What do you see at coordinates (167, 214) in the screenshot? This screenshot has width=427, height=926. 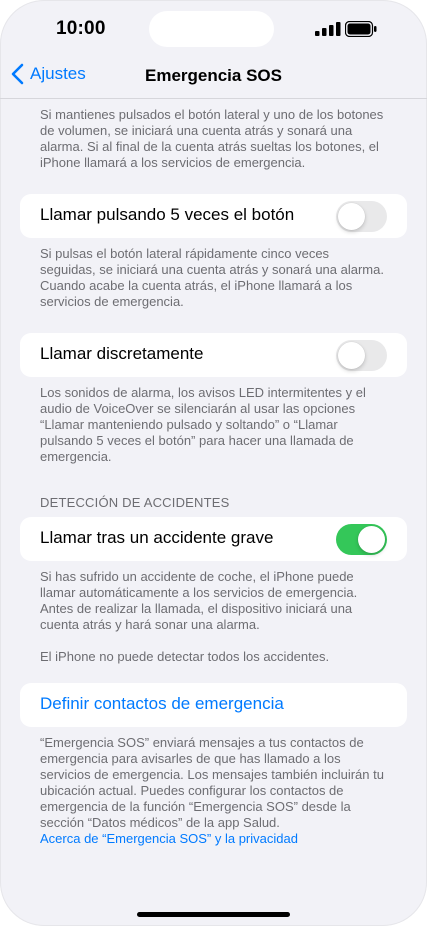 I see `call-five-presses-label: Llamar pulsando 5 veces el botón` at bounding box center [167, 214].